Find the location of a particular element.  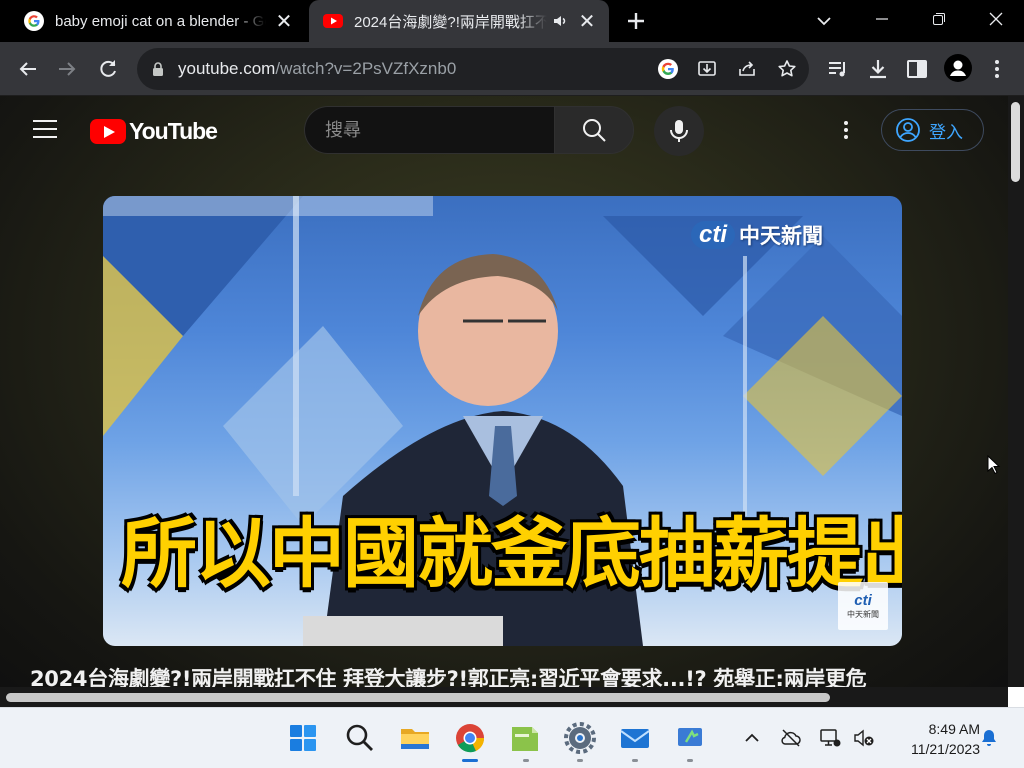

youtube-logo: YouTube is located at coordinates (154, 131).